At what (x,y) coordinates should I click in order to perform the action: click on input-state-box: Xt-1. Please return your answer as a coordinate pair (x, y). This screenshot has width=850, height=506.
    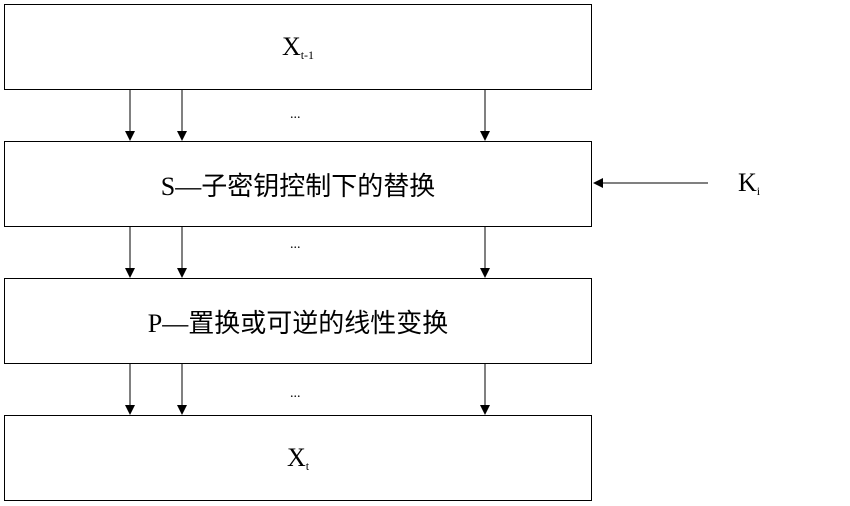
    Looking at the image, I should click on (298, 47).